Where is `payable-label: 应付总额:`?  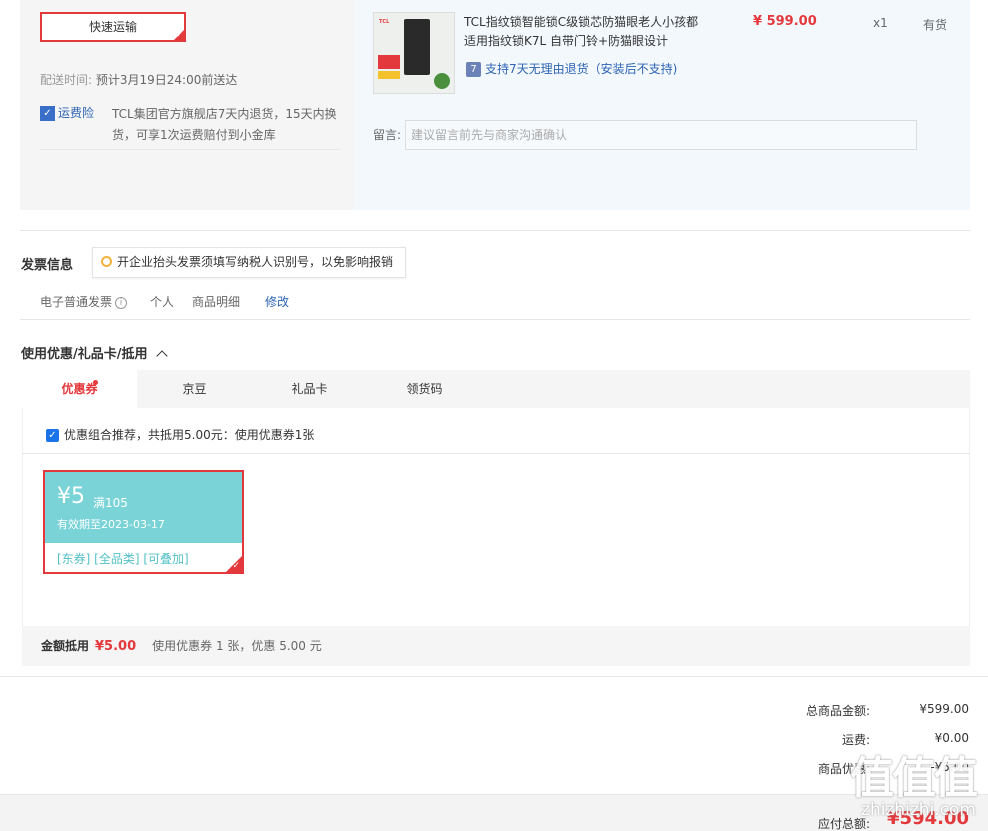 payable-label: 应付总额: is located at coordinates (843, 824).